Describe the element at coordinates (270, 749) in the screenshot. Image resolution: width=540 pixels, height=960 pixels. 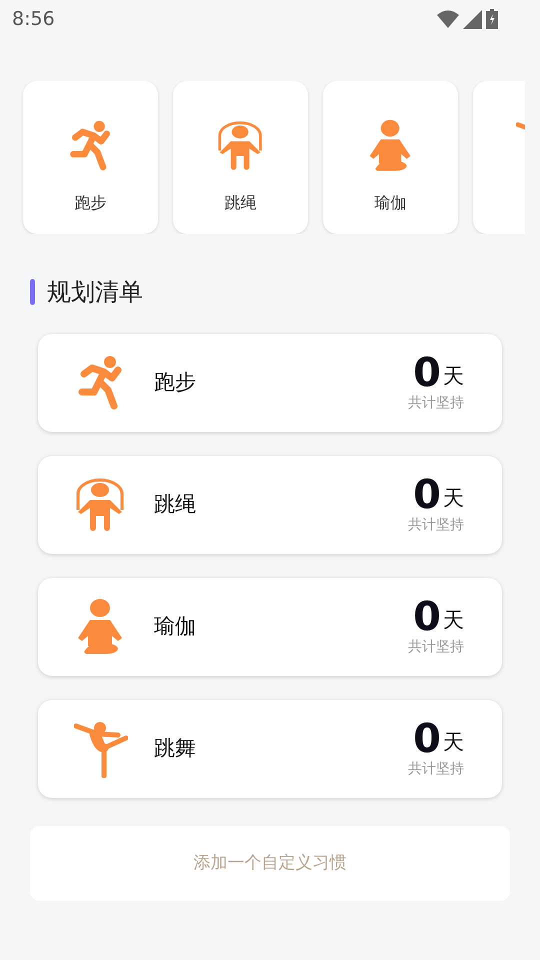
I see `plan-card: 跳舞 0 天 共计坚持` at that location.